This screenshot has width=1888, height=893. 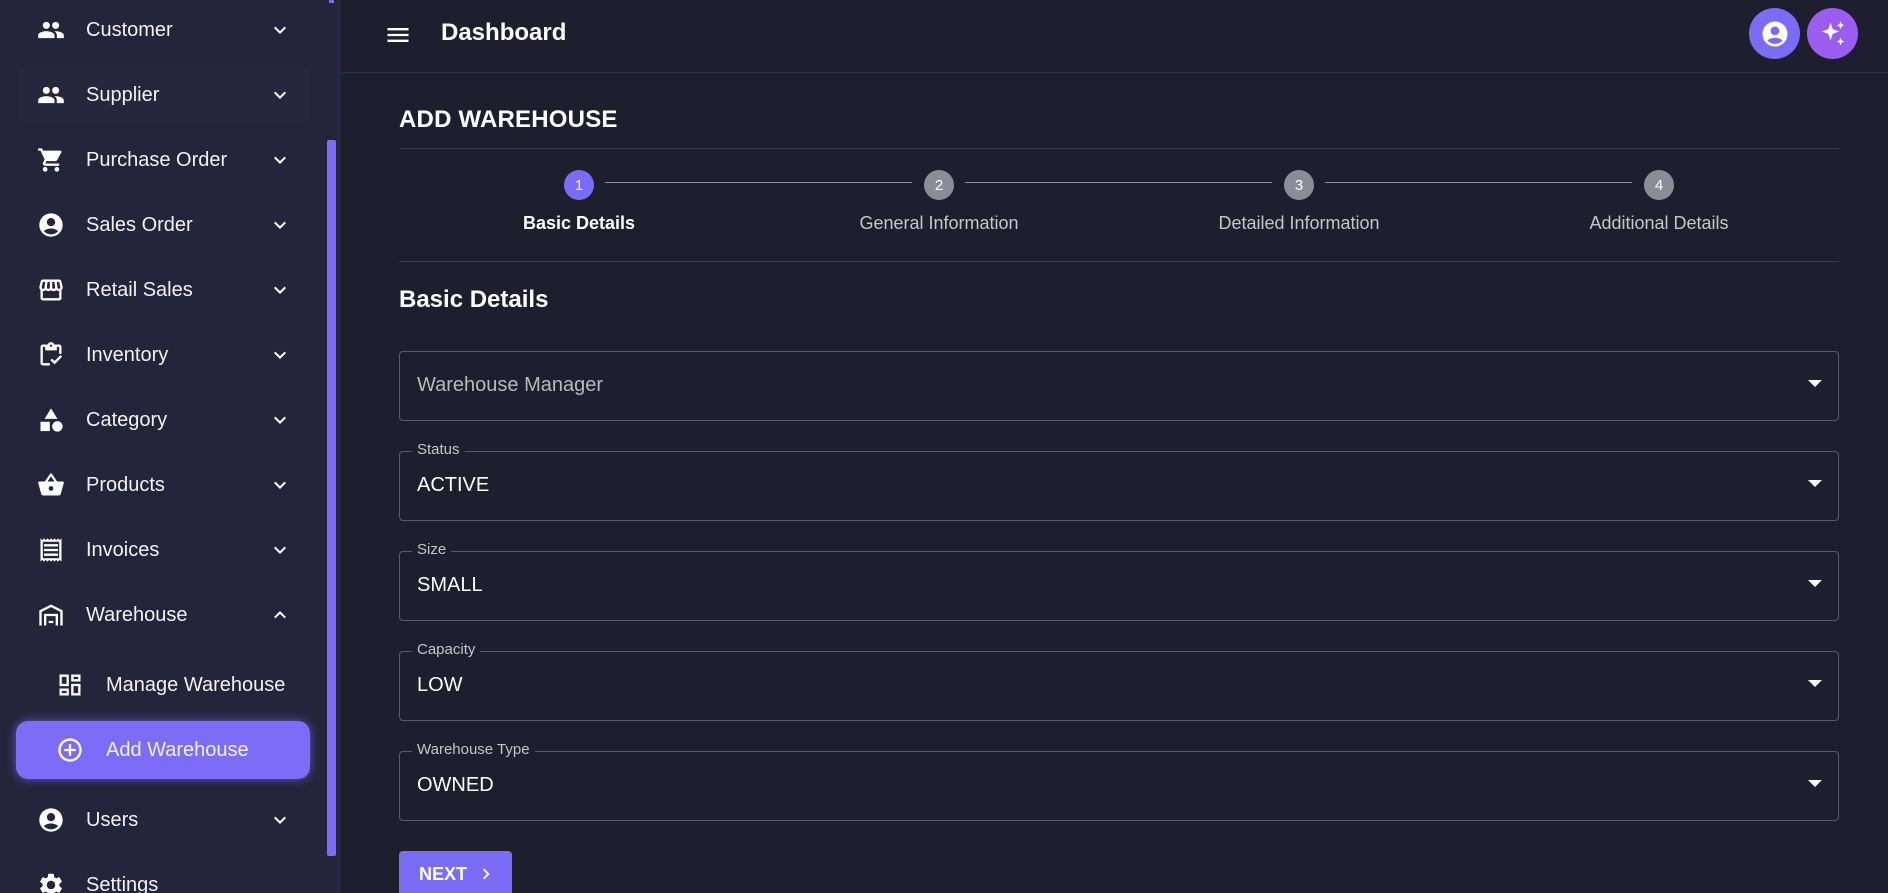 I want to click on step-additional-details: 4 Additional Details, so click(x=1659, y=208).